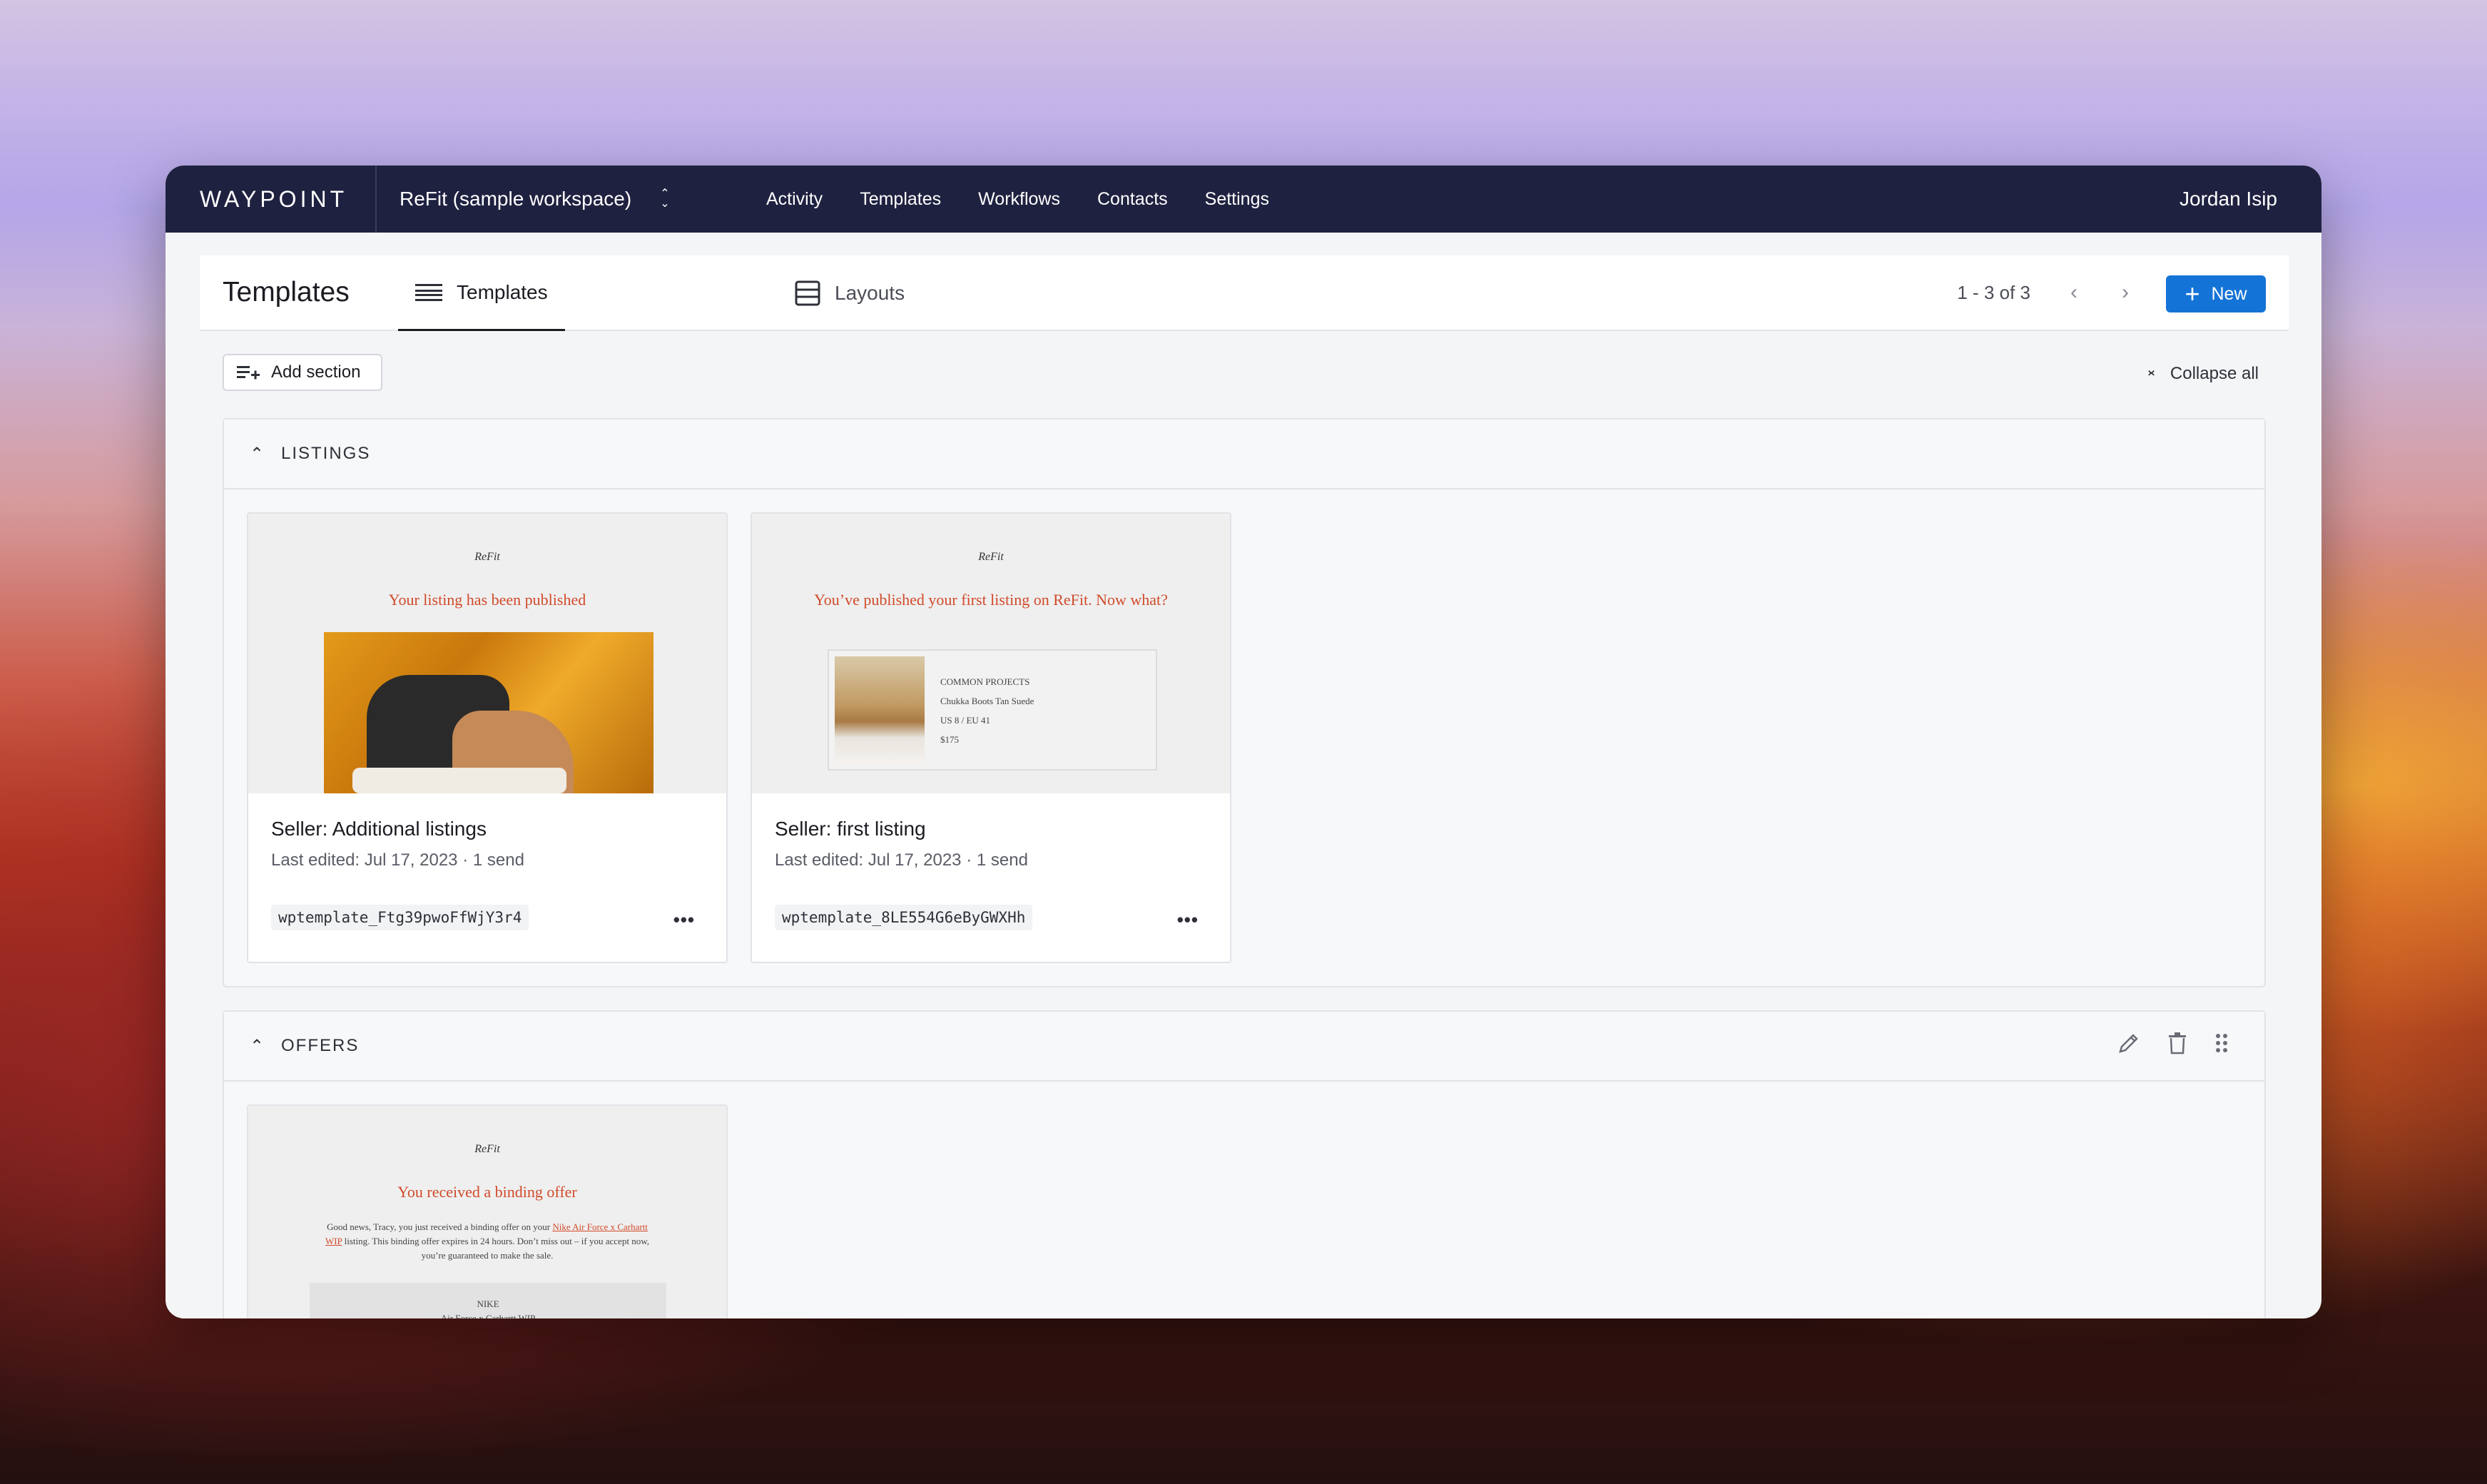  What do you see at coordinates (1244, 1047) in the screenshot?
I see `section-header: ⌃ OFFERS` at bounding box center [1244, 1047].